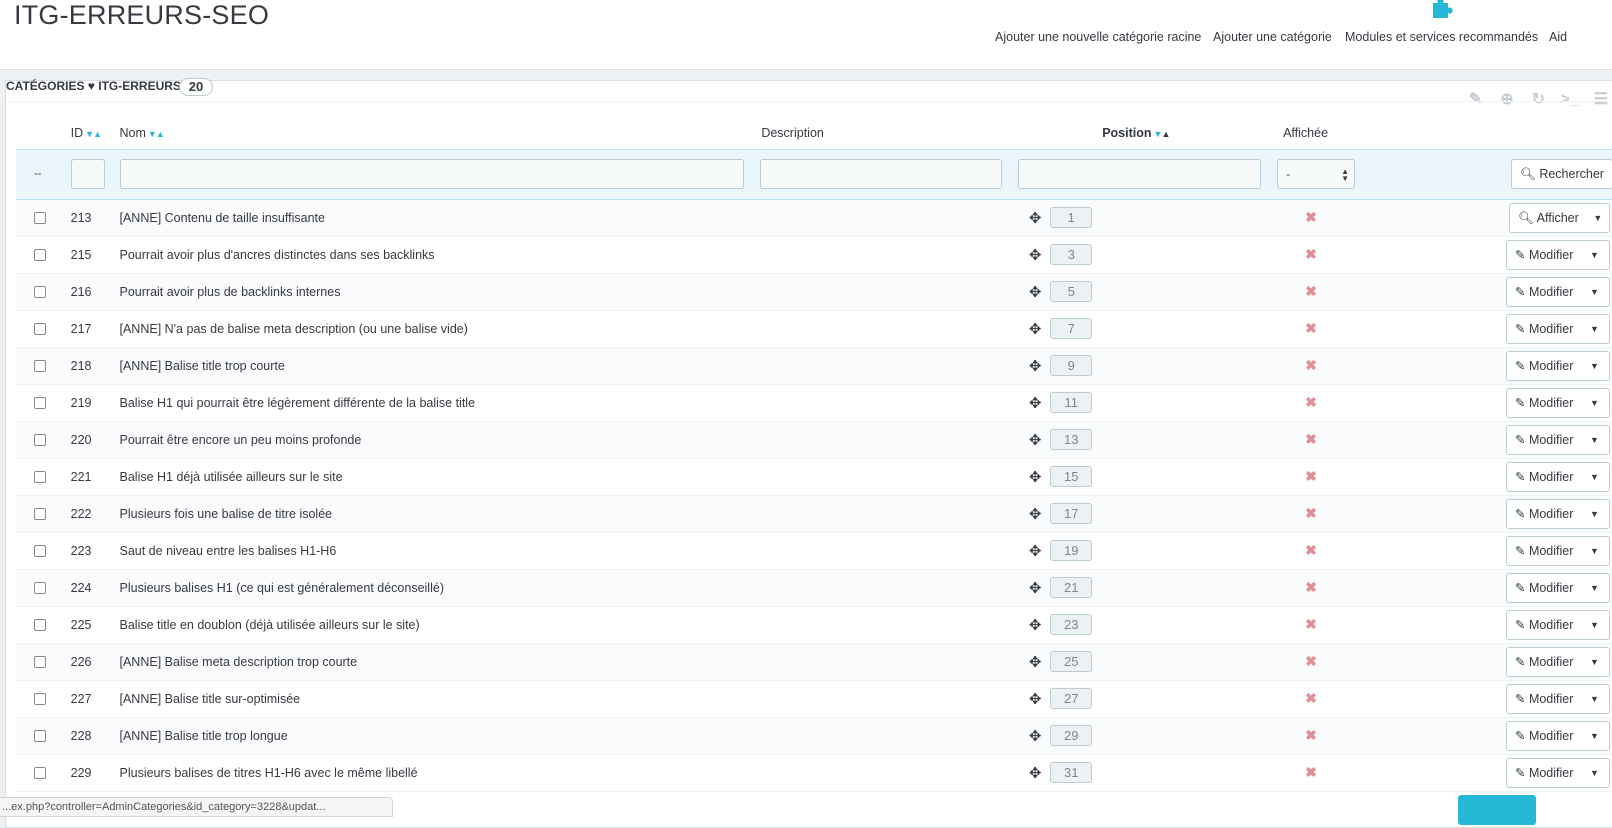  What do you see at coordinates (1071, 217) in the screenshot?
I see `position-value: 1` at bounding box center [1071, 217].